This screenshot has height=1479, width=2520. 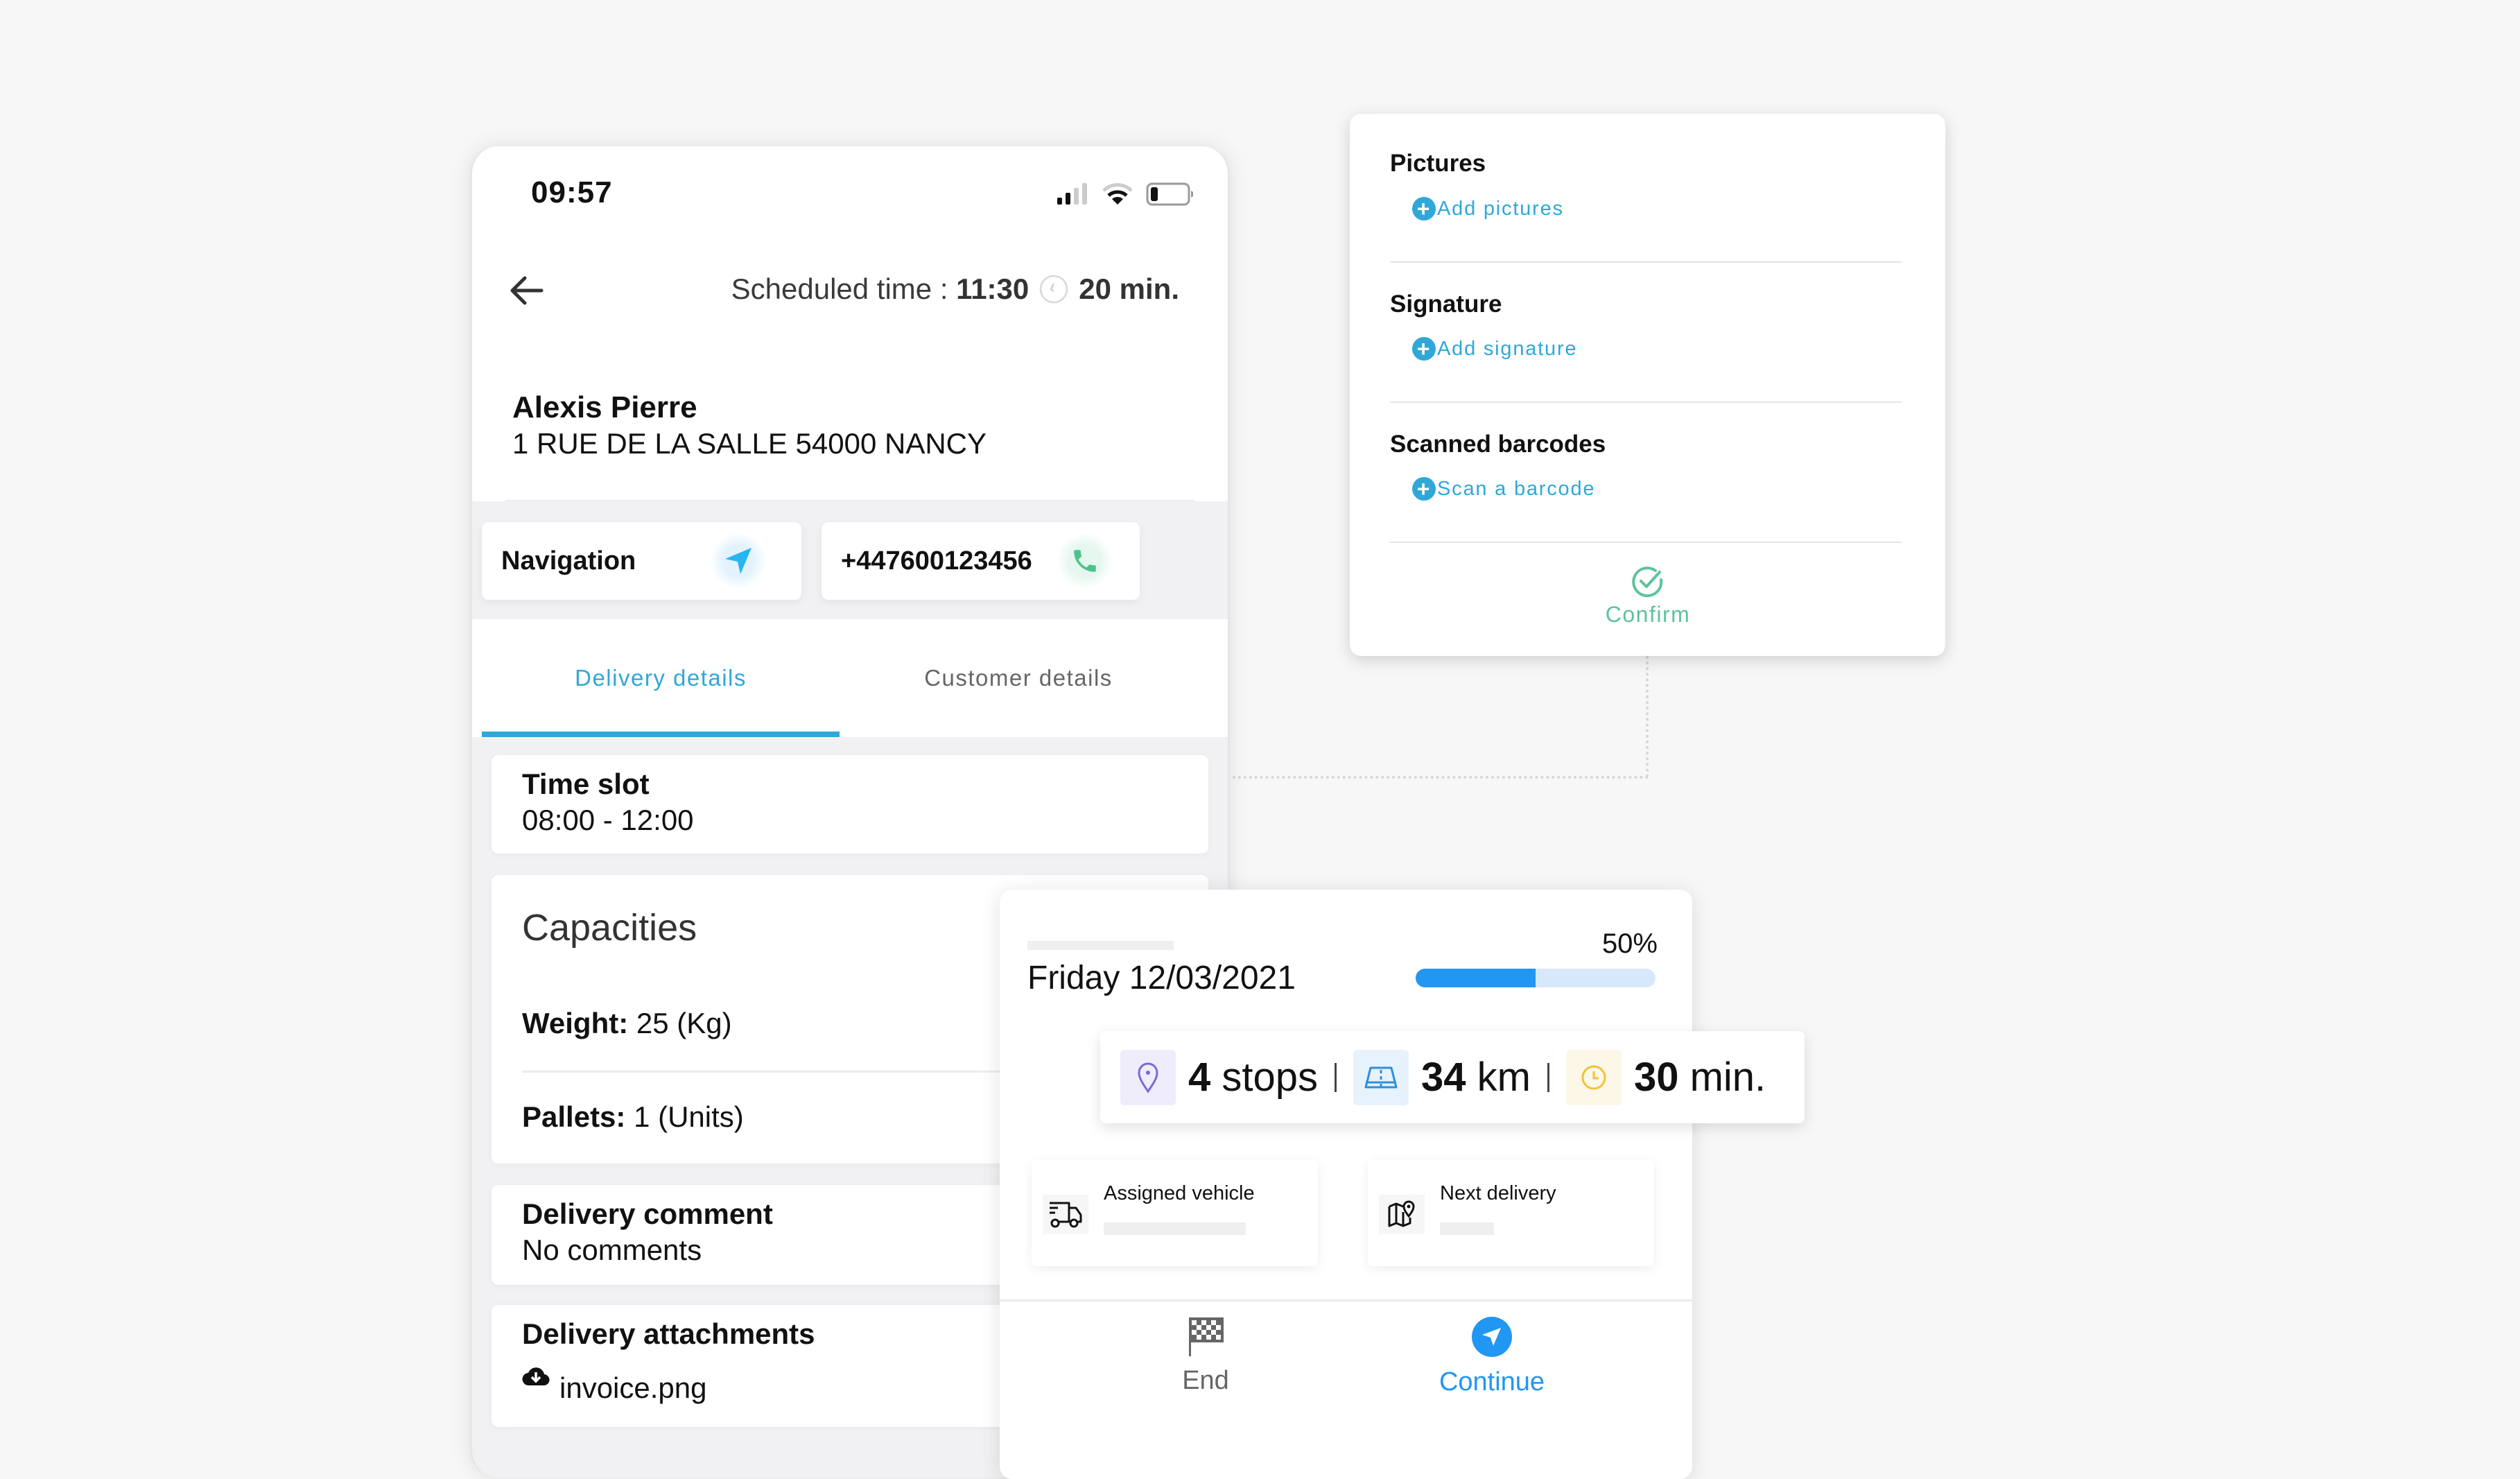 What do you see at coordinates (526, 290) in the screenshot?
I see `back-arrow-icon` at bounding box center [526, 290].